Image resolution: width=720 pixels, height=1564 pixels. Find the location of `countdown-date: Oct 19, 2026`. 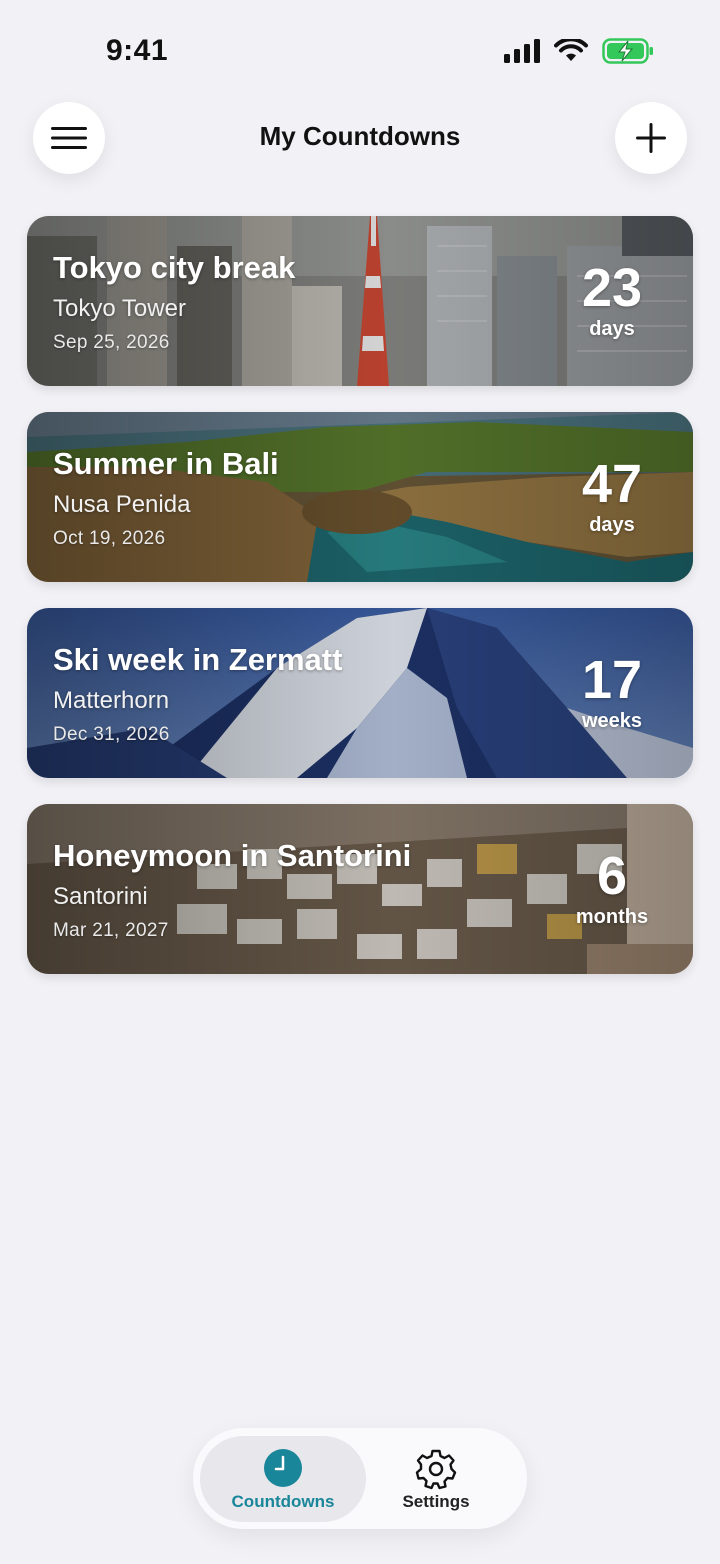

countdown-date: Oct 19, 2026 is located at coordinates (109, 538).